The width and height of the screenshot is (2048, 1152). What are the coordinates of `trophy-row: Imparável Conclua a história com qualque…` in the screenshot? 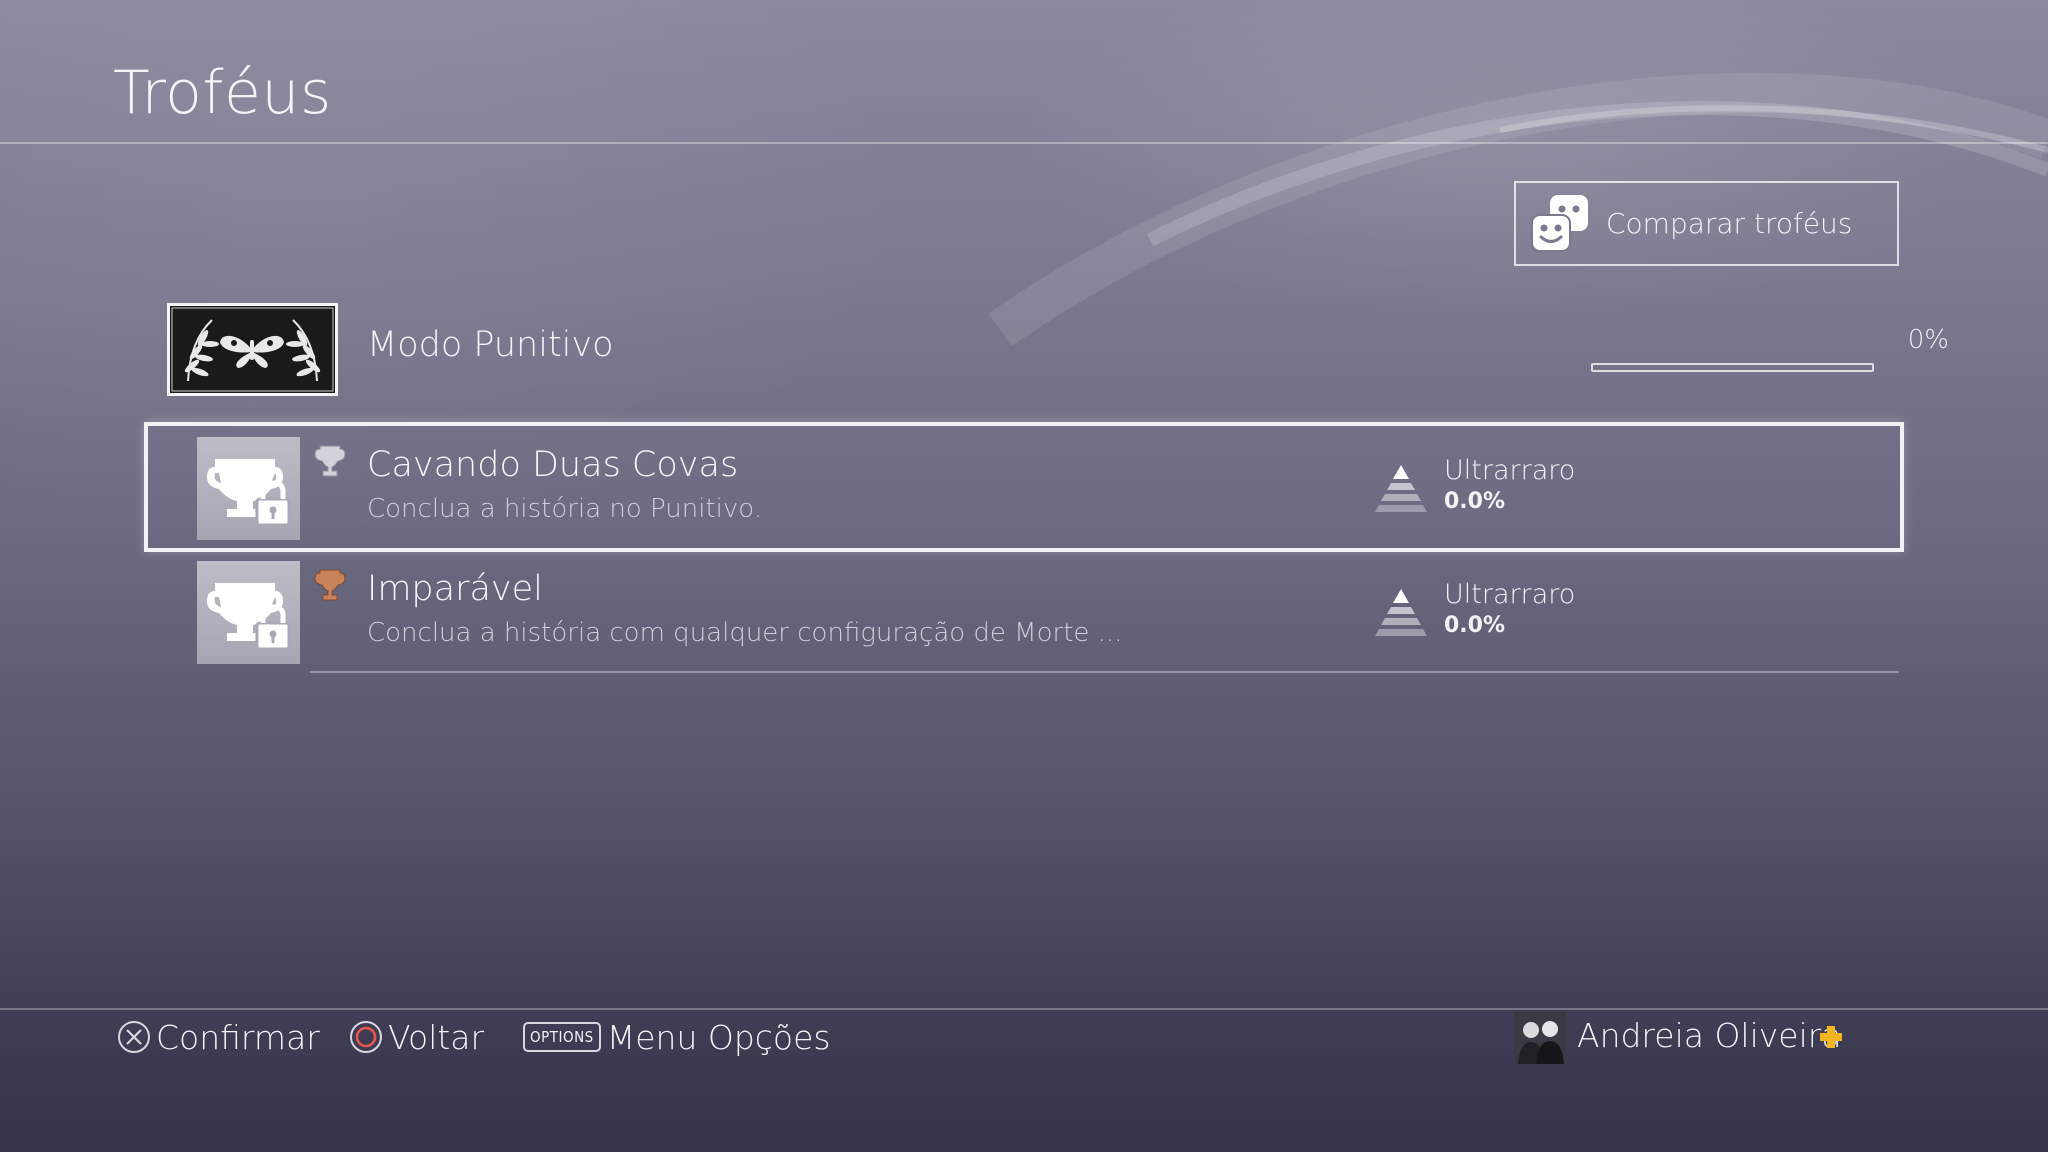 It's located at (1047, 612).